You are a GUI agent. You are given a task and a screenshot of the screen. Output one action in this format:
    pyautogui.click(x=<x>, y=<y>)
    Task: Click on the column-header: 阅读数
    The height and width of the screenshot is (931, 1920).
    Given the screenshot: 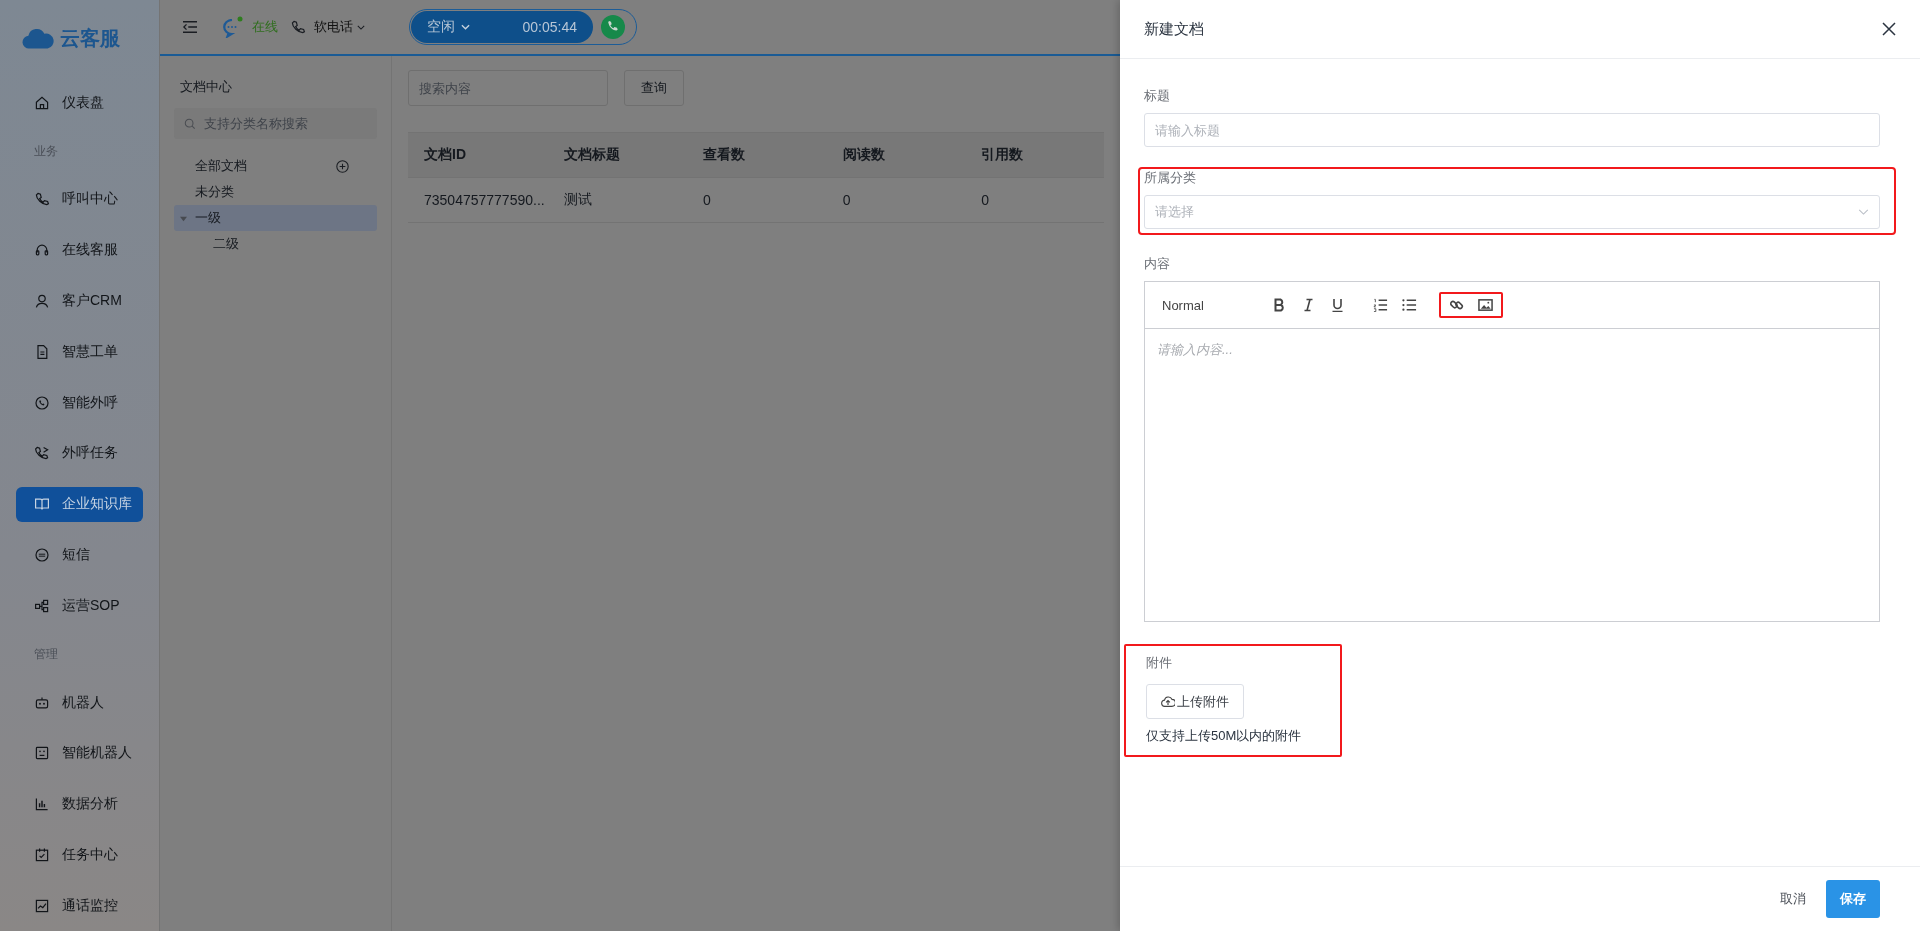 What is the action you would take?
    pyautogui.click(x=863, y=155)
    